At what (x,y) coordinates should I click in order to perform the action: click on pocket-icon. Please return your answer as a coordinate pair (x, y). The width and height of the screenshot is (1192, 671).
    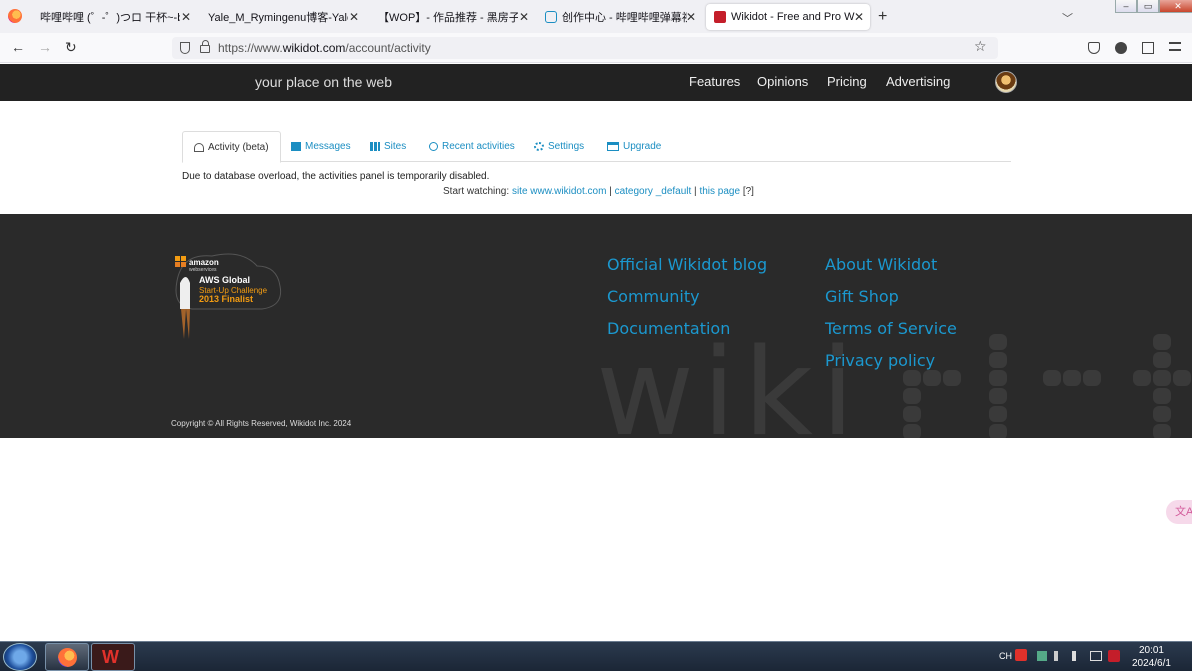
    Looking at the image, I should click on (1094, 48).